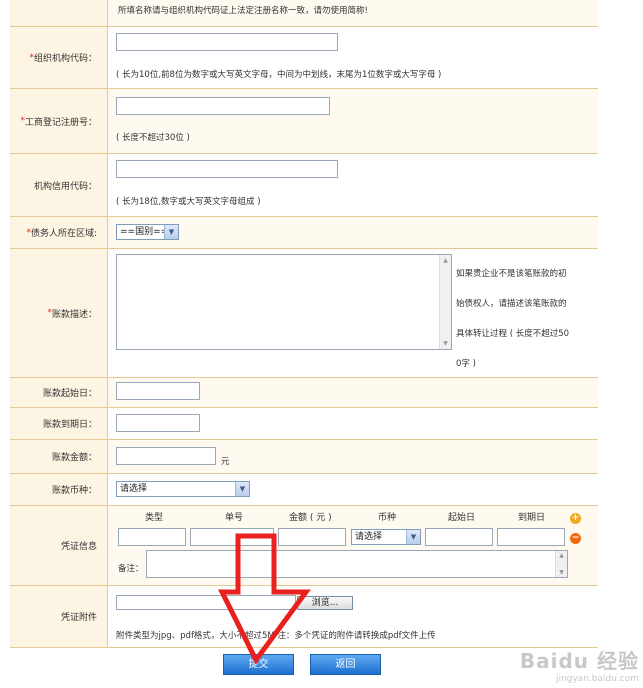  What do you see at coordinates (304, 185) in the screenshot?
I see `credit-code-row: 机构信用代码： ( 长为18位,数字或大写英文字母组成 )` at bounding box center [304, 185].